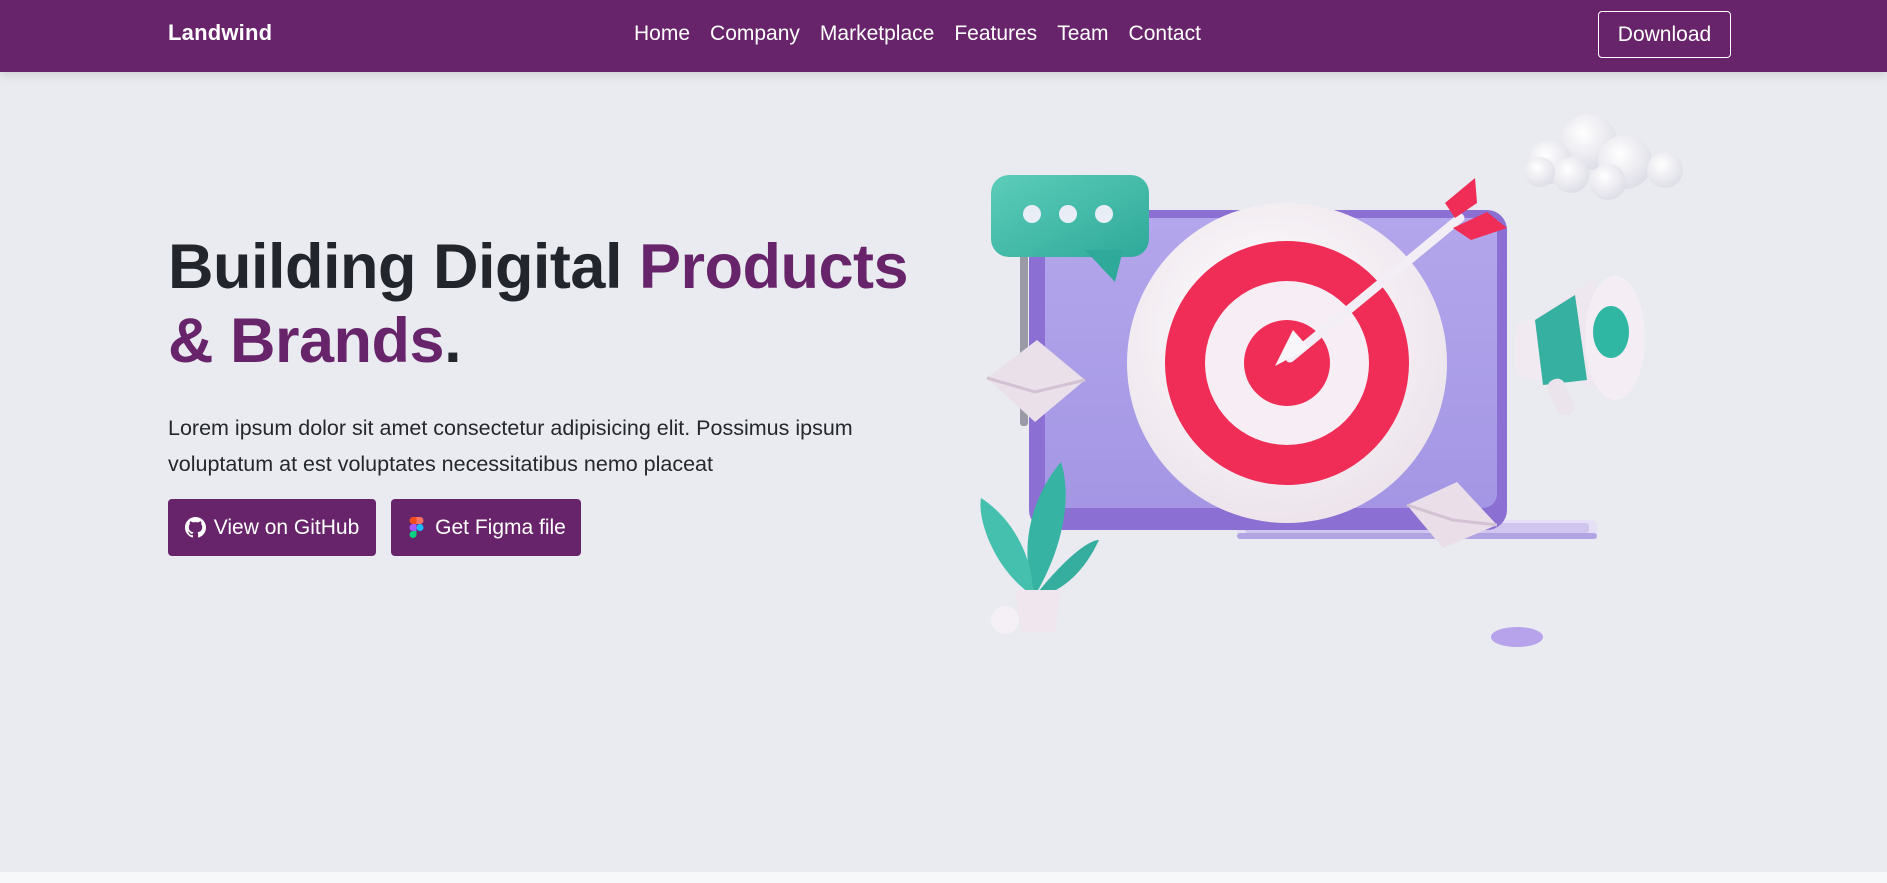 This screenshot has height=883, width=1887. What do you see at coordinates (286, 527) in the screenshot?
I see `github-button-label: View on GitHub` at bounding box center [286, 527].